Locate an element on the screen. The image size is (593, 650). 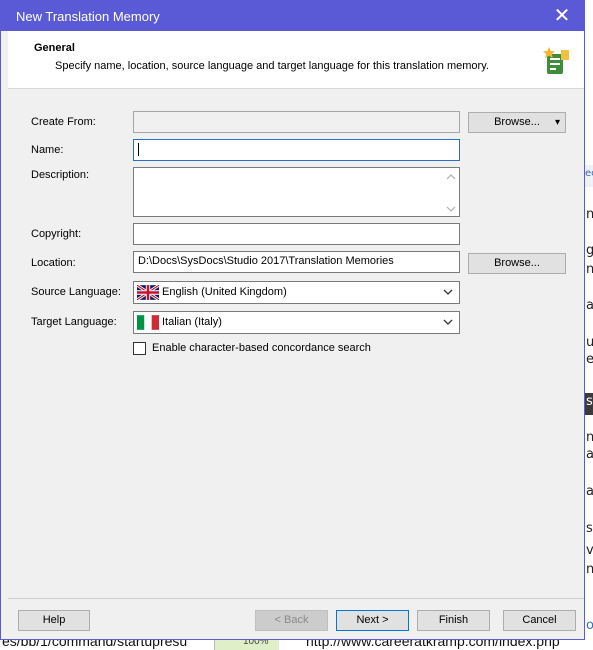
close-icon: ✕ is located at coordinates (562, 16).